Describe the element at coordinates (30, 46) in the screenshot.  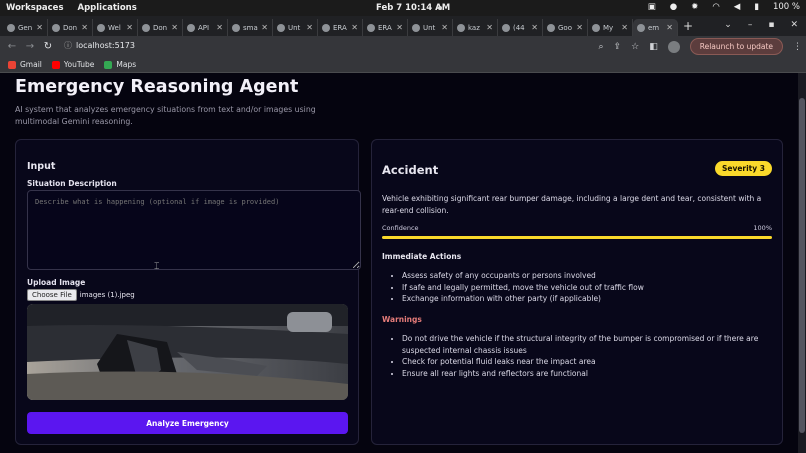
I see `forward-icon: →` at that location.